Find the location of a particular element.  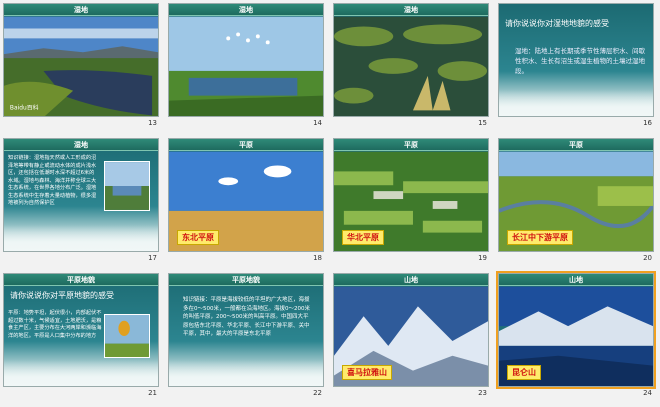

slide-caption: 东北平原 is located at coordinates (198, 237).